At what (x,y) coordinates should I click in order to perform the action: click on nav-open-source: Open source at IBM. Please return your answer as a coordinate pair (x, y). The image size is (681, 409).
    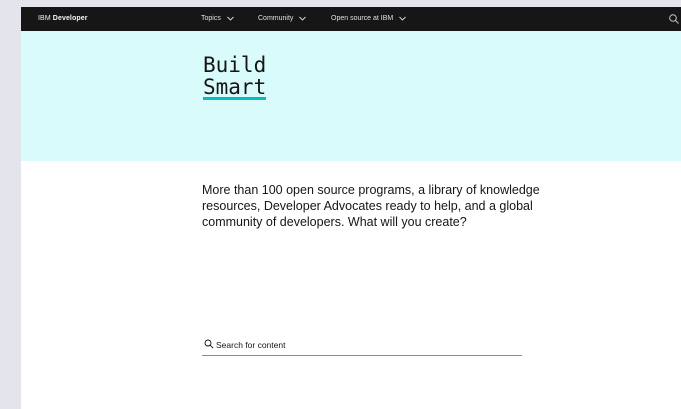
    Looking at the image, I should click on (369, 19).